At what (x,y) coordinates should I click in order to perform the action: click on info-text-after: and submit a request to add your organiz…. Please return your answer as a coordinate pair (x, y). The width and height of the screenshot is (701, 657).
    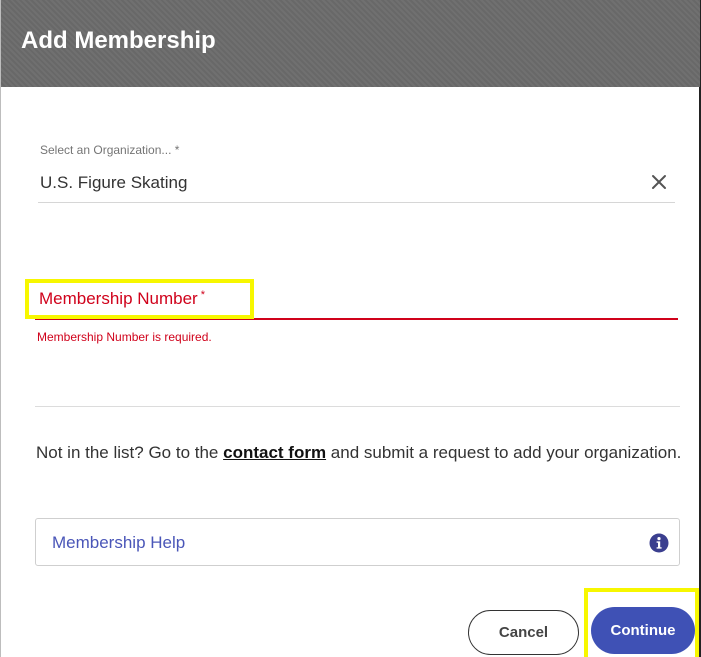
    Looking at the image, I should click on (504, 452).